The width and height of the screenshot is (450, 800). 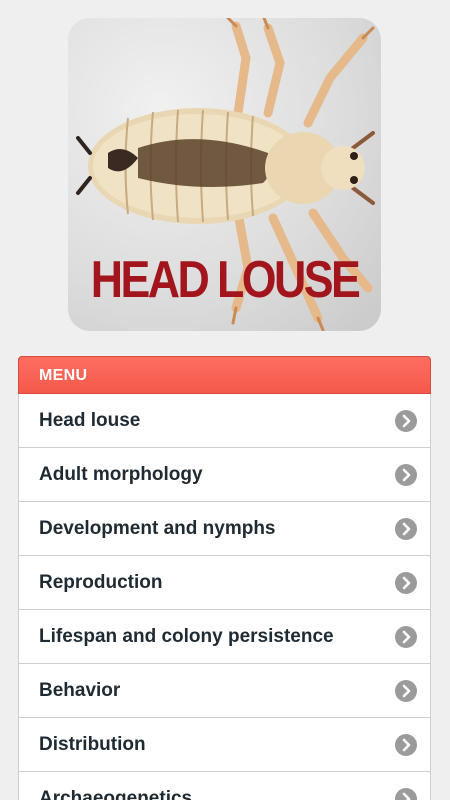 What do you see at coordinates (92, 744) in the screenshot?
I see `menu-item-label: Distribution` at bounding box center [92, 744].